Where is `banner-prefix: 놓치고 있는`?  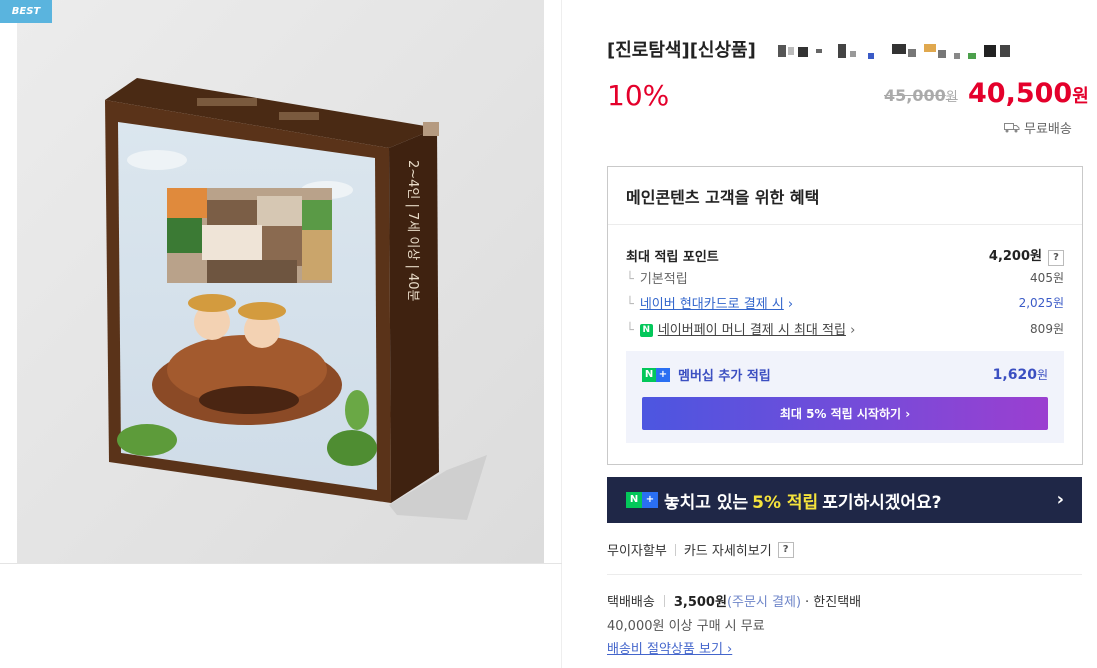
banner-prefix: 놓치고 있는 is located at coordinates (706, 502).